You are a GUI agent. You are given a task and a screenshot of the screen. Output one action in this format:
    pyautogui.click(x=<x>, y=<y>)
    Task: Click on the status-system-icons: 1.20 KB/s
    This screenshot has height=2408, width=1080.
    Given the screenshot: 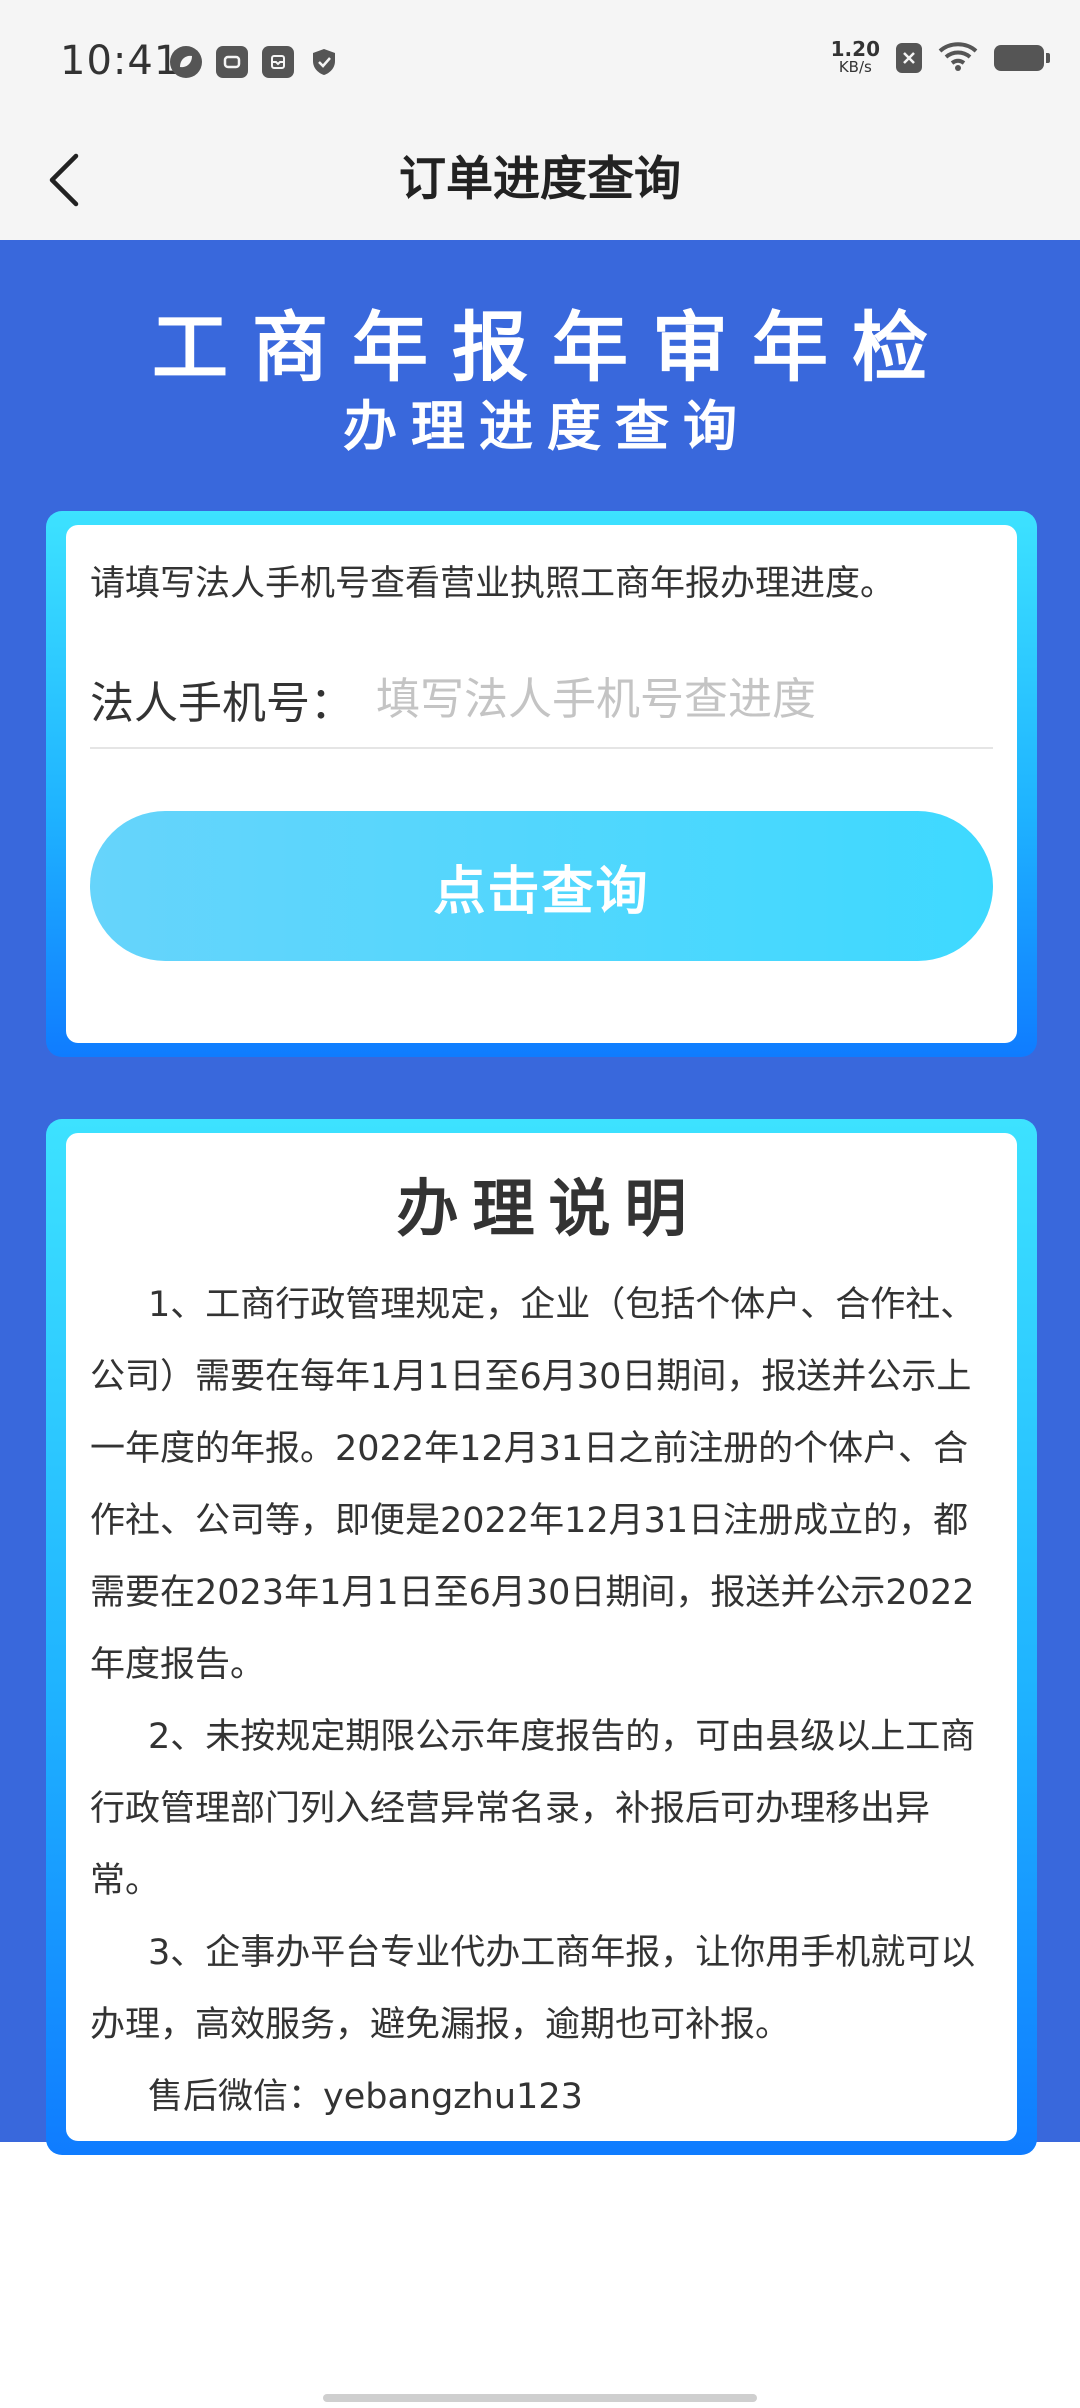 What is the action you would take?
    pyautogui.click(x=940, y=56)
    